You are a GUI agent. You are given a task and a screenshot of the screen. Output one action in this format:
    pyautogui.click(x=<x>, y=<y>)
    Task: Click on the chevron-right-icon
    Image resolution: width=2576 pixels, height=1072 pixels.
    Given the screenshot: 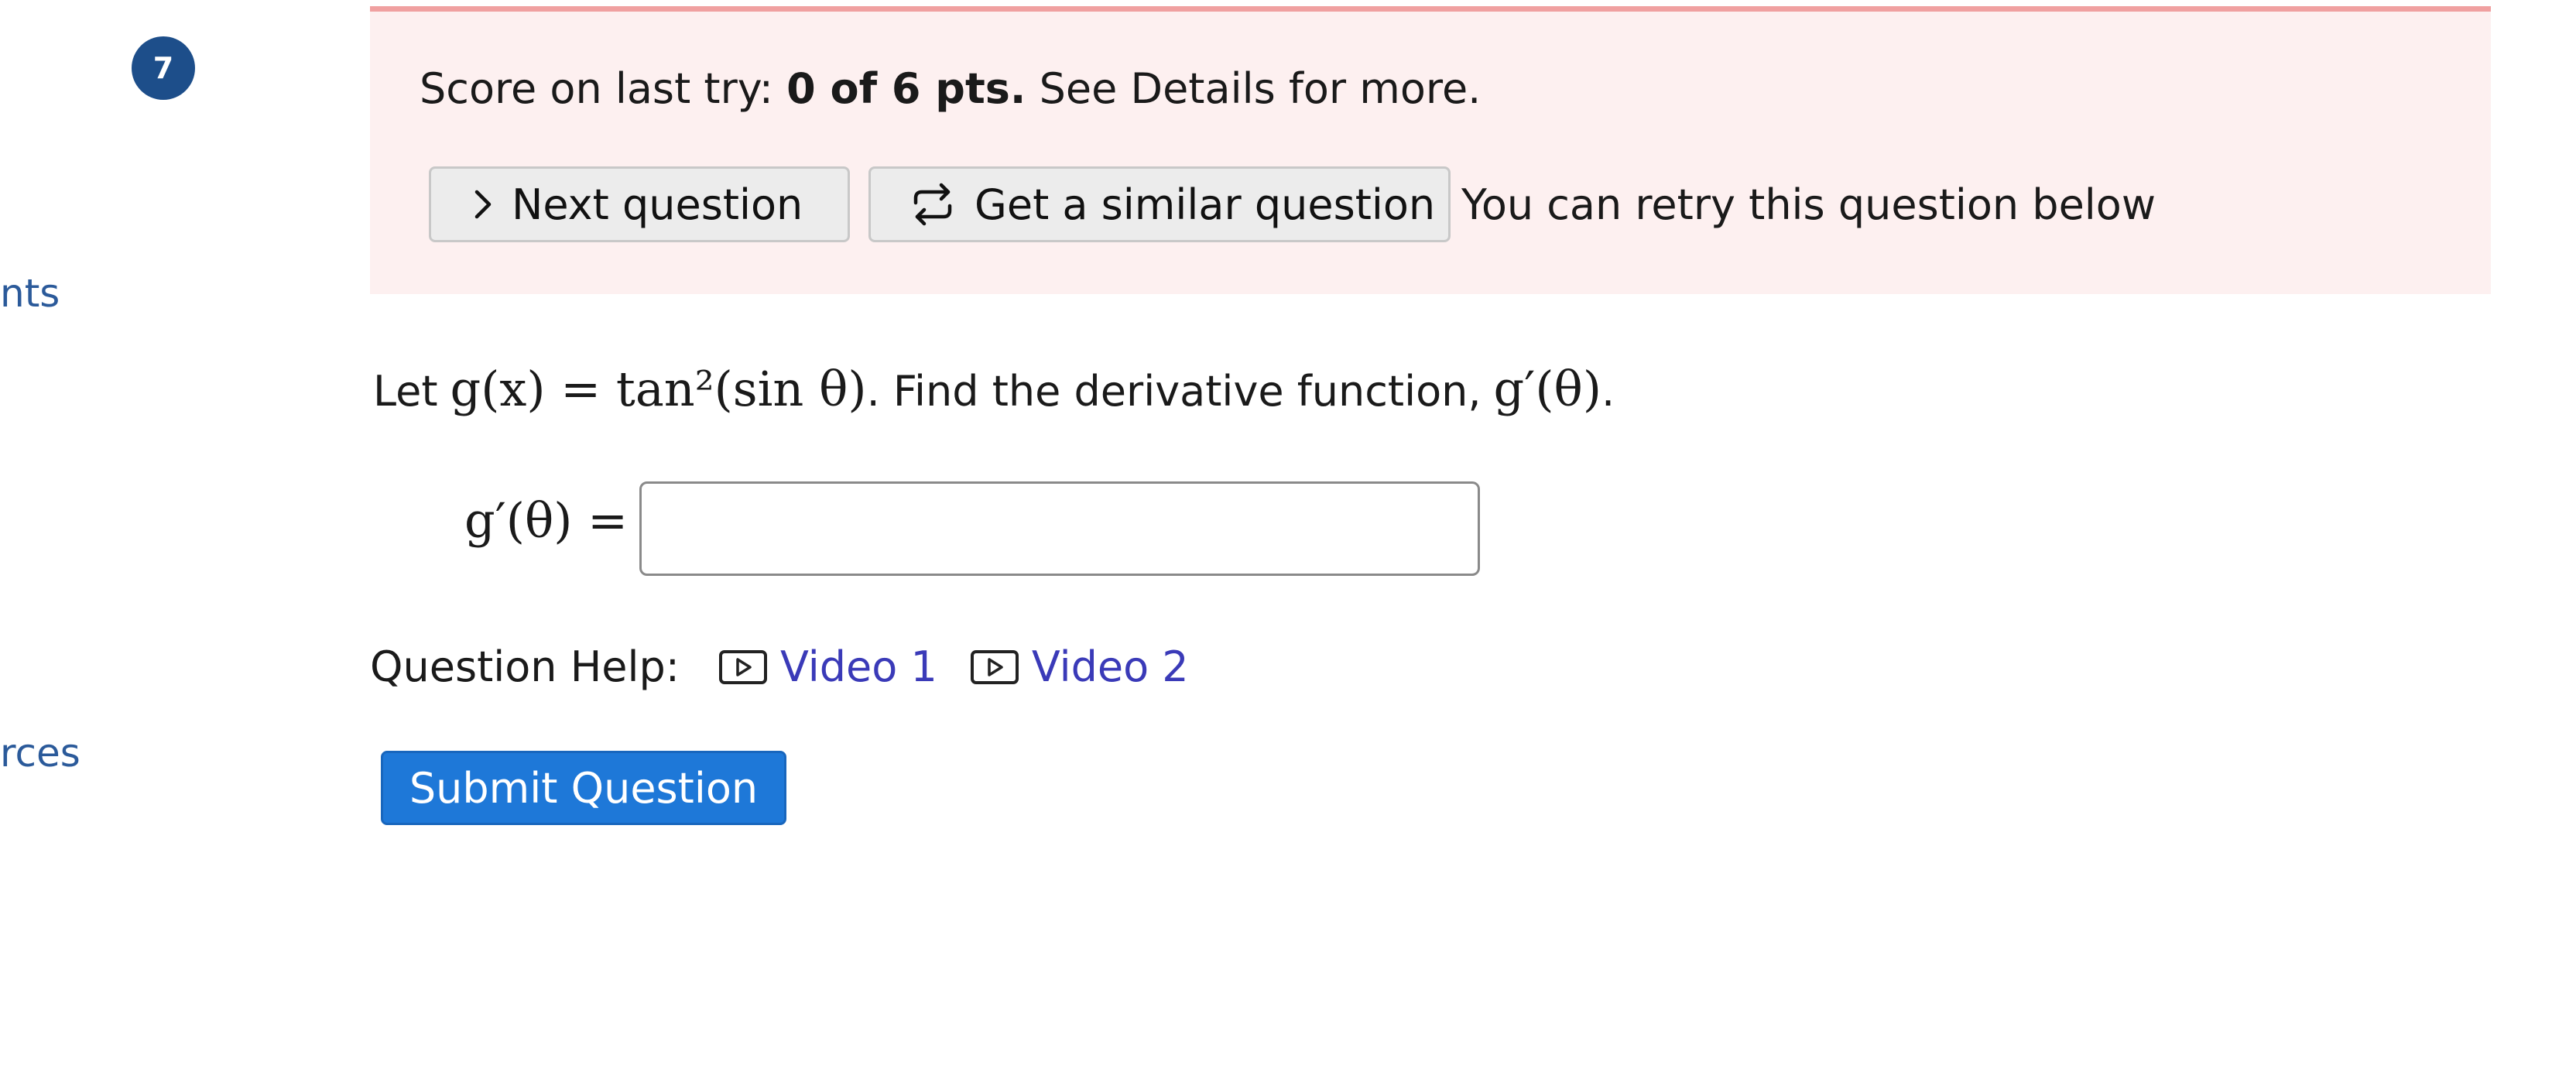 What is the action you would take?
    pyautogui.click(x=483, y=204)
    